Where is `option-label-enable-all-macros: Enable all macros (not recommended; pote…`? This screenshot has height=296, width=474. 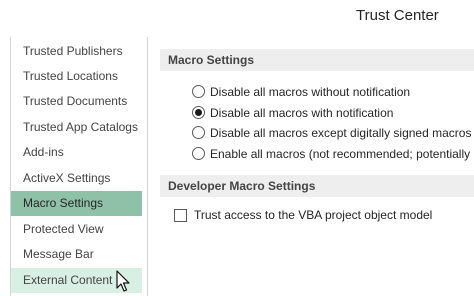
option-label-enable-all-macros: Enable all macros (not recommended; pote… is located at coordinates (342, 154).